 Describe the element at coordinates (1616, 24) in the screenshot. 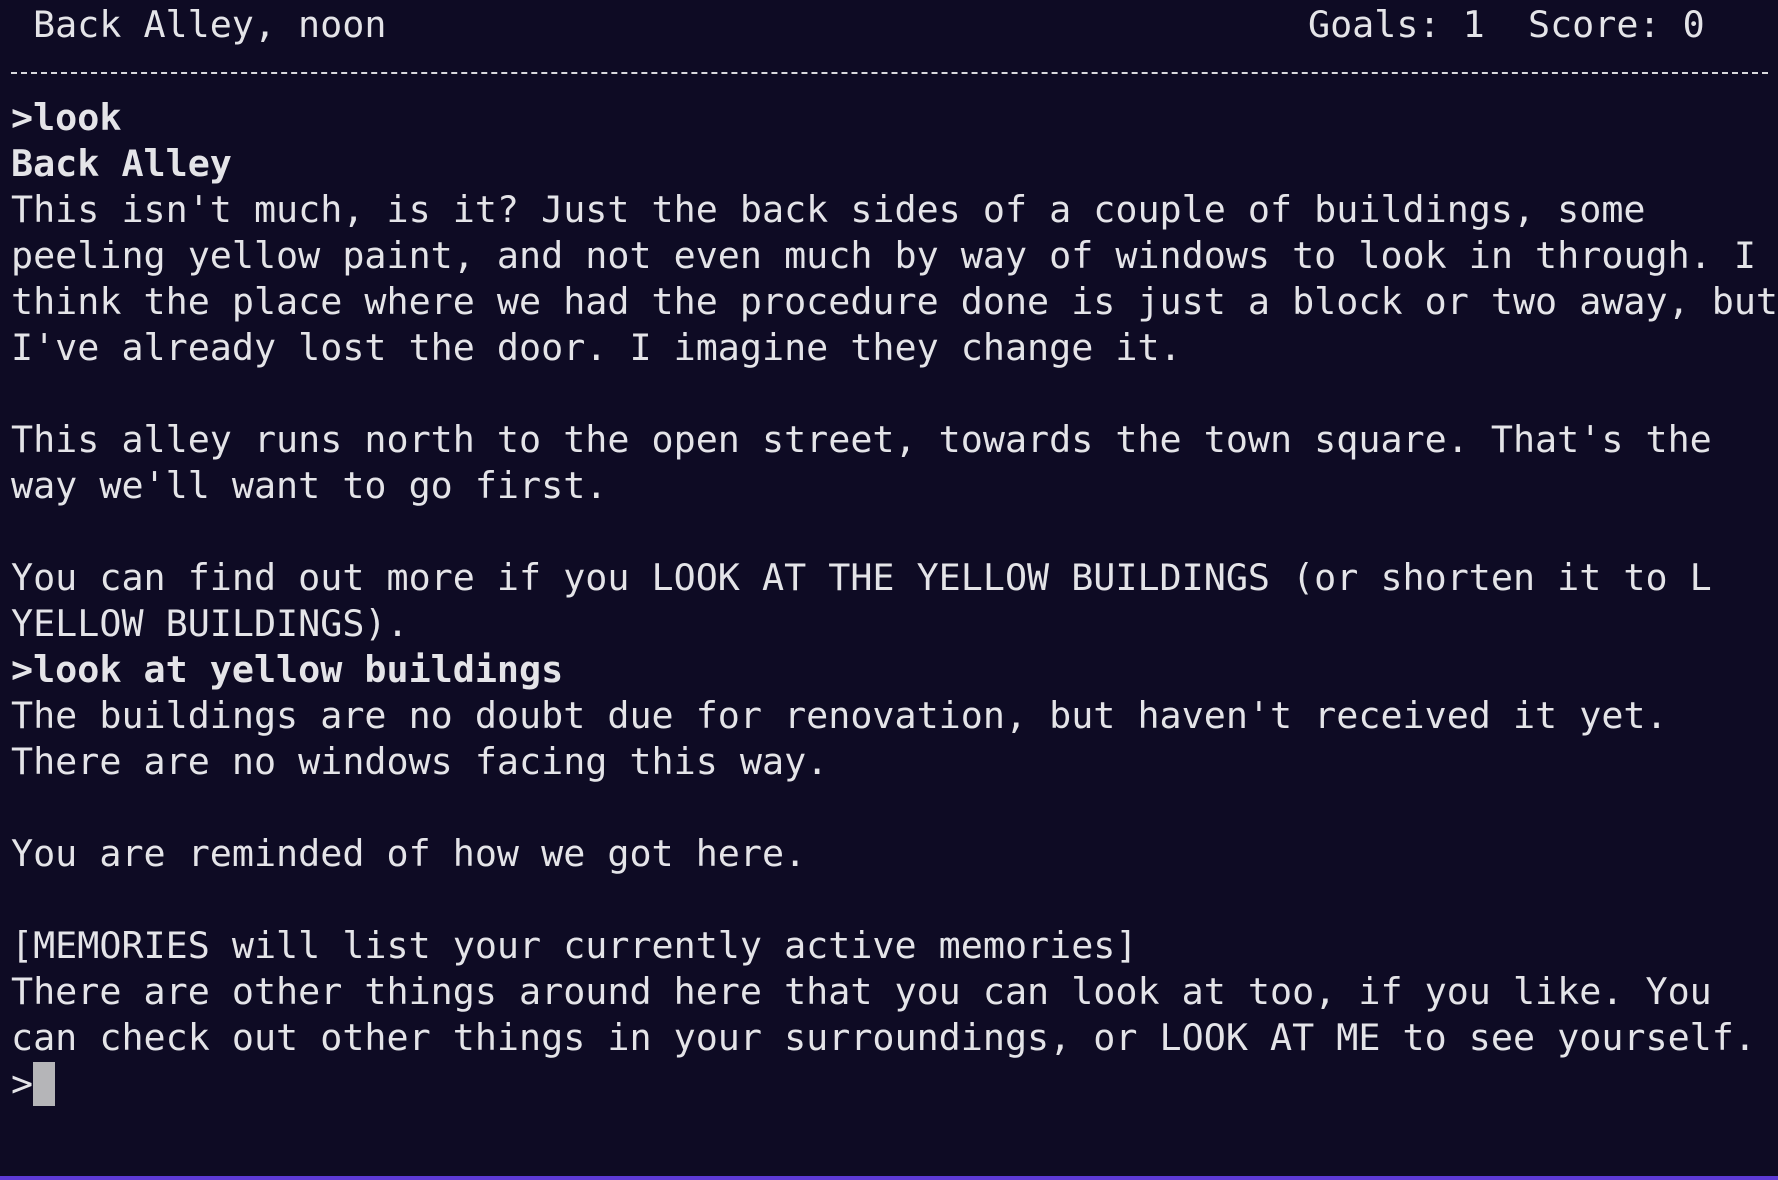

I see `status-score: Score: 0` at that location.